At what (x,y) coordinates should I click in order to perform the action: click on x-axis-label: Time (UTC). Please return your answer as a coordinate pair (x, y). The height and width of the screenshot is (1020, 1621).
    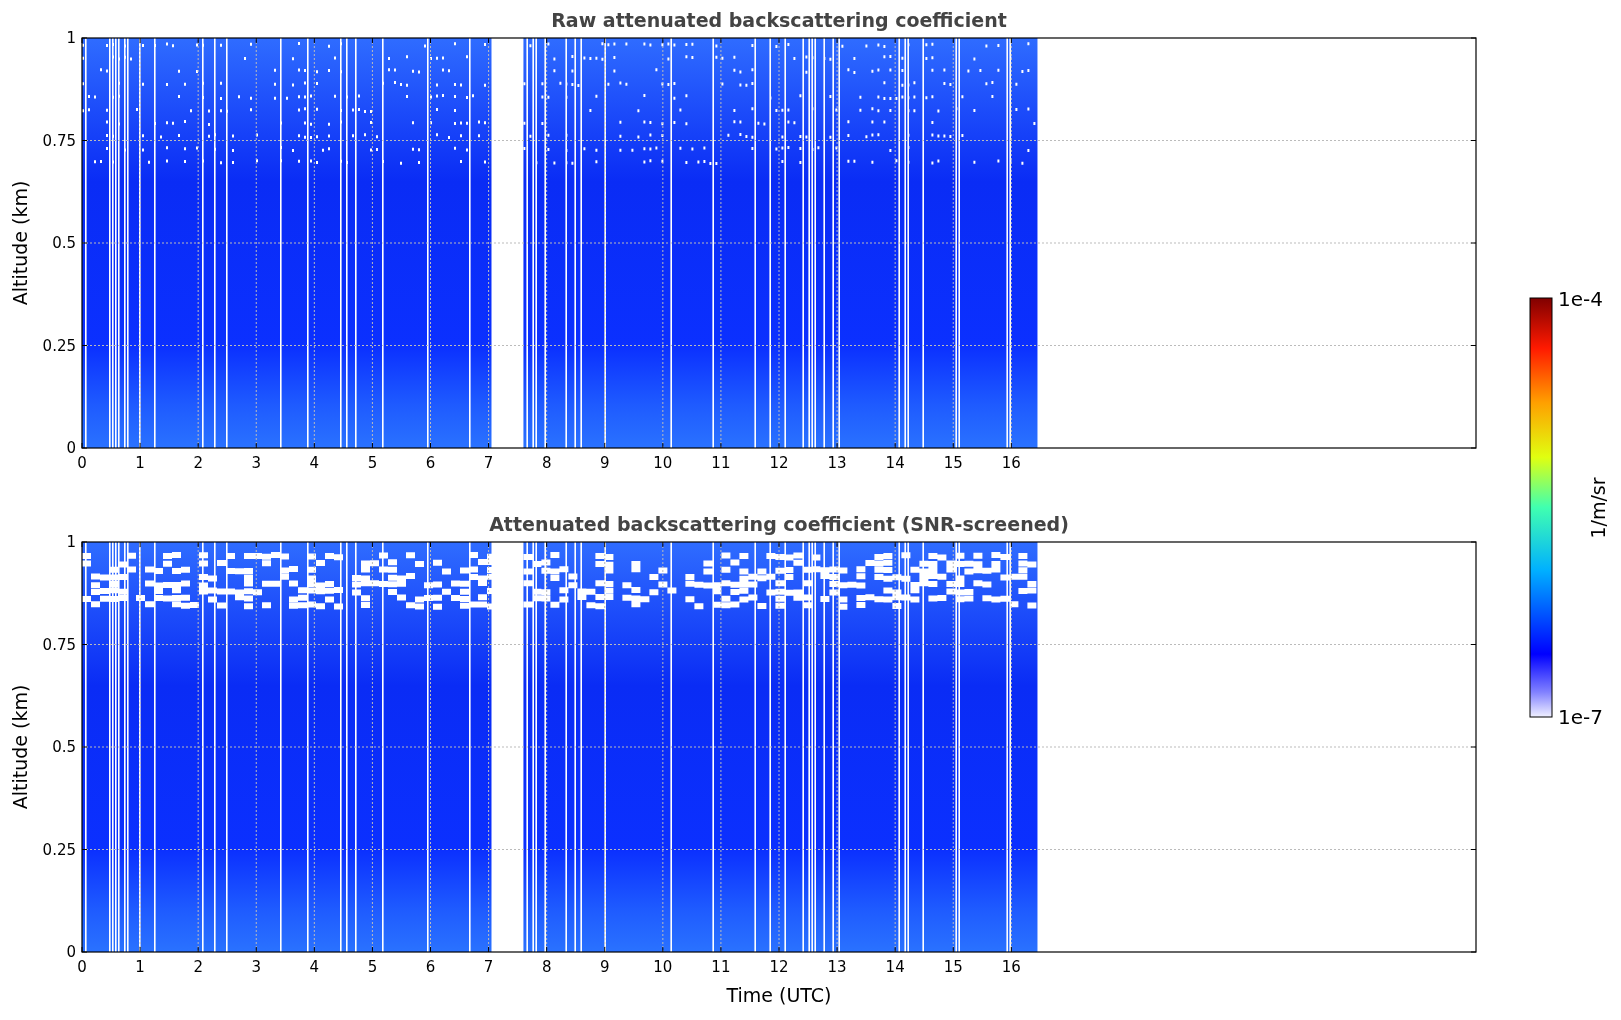
    Looking at the image, I should click on (779, 995).